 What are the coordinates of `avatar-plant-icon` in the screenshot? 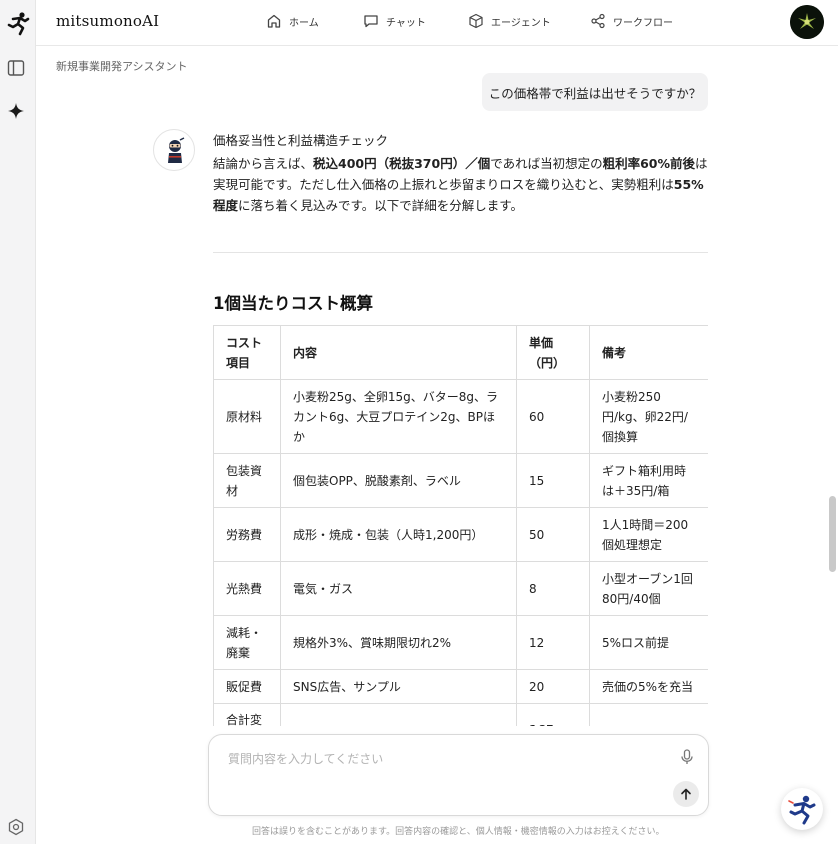 It's located at (807, 22).